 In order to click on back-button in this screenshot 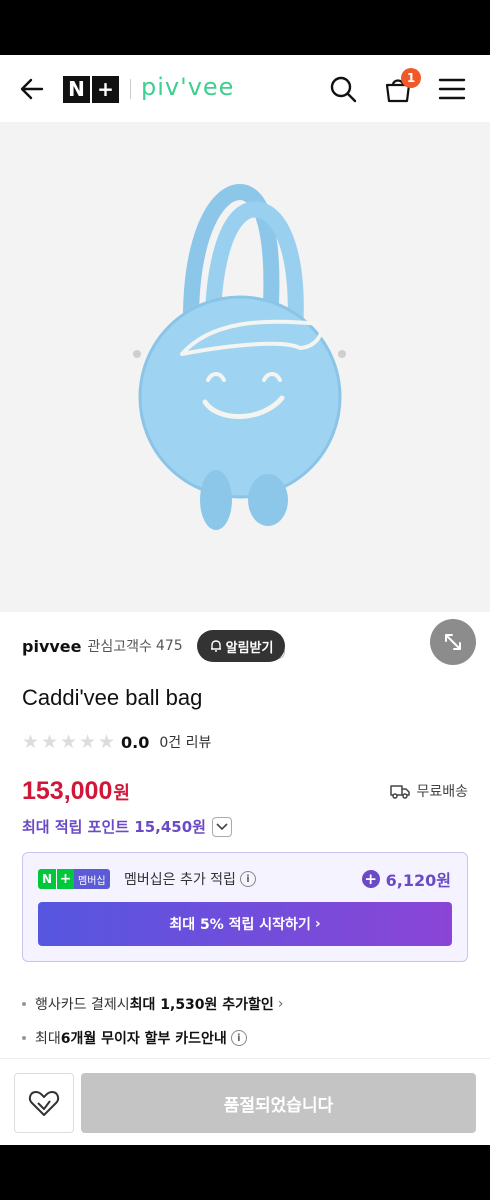, I will do `click(32, 89)`.